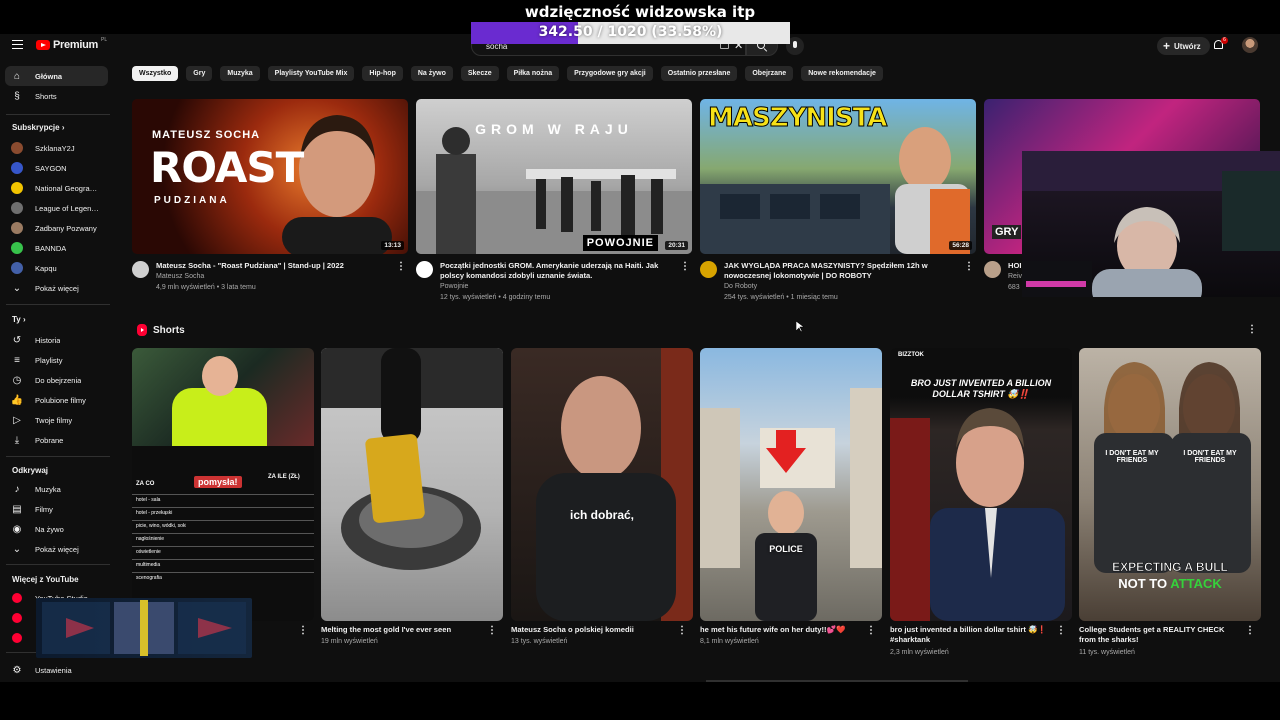 This screenshot has width=1280, height=720. I want to click on sidebar-item-label: SAYGON, so click(51, 168).